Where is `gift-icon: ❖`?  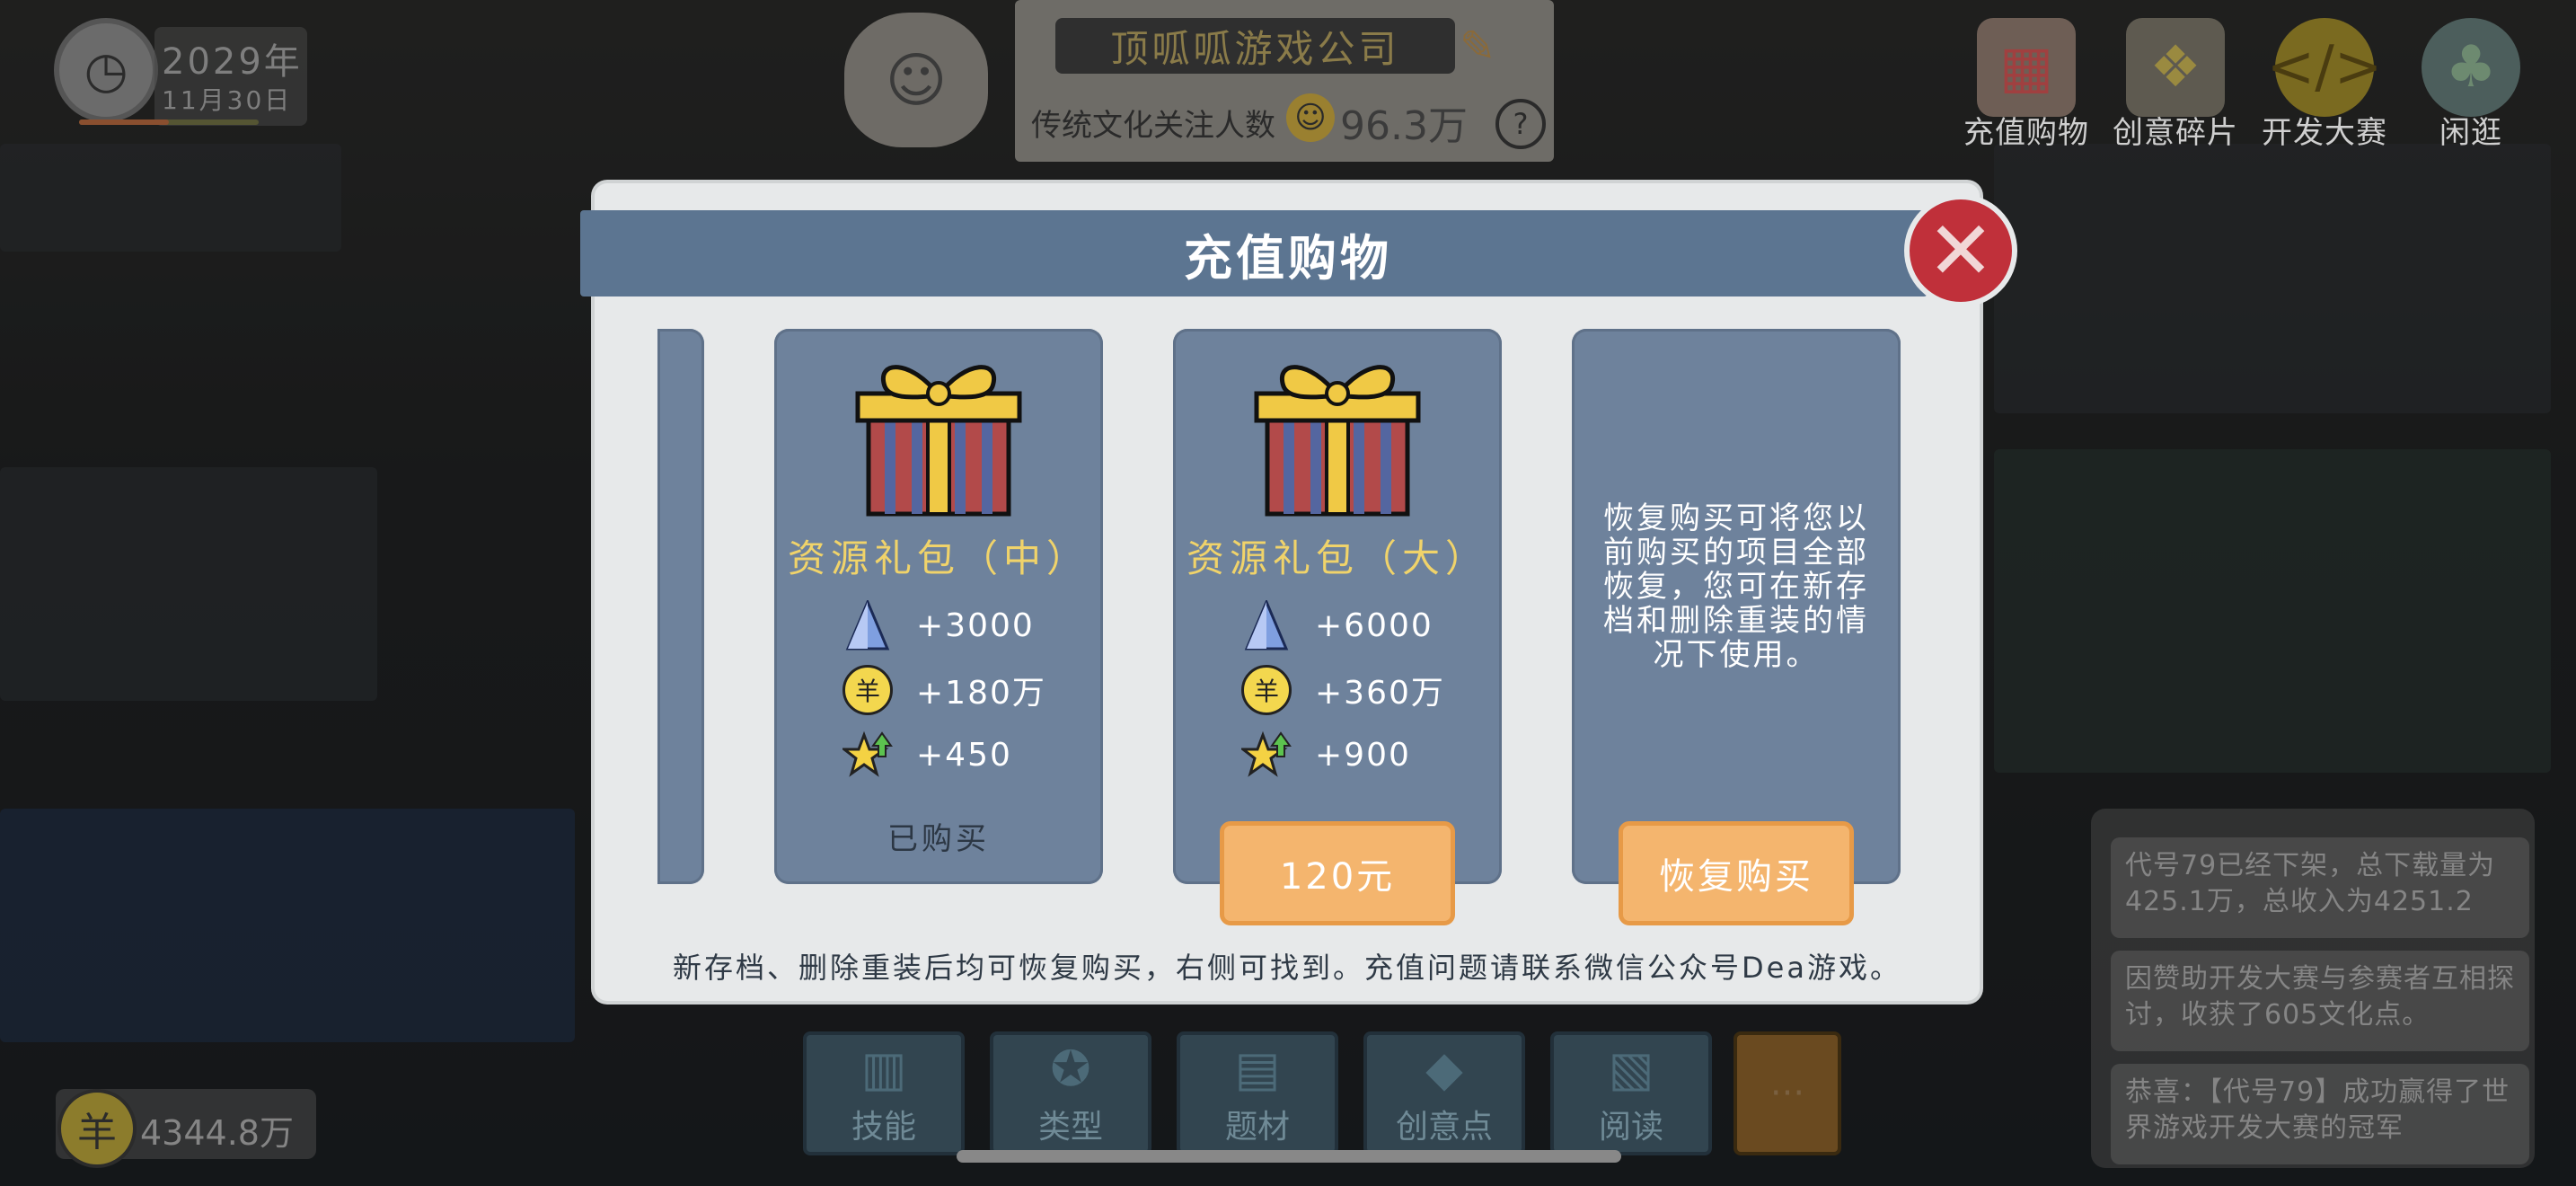
gift-icon: ❖ is located at coordinates (2175, 67).